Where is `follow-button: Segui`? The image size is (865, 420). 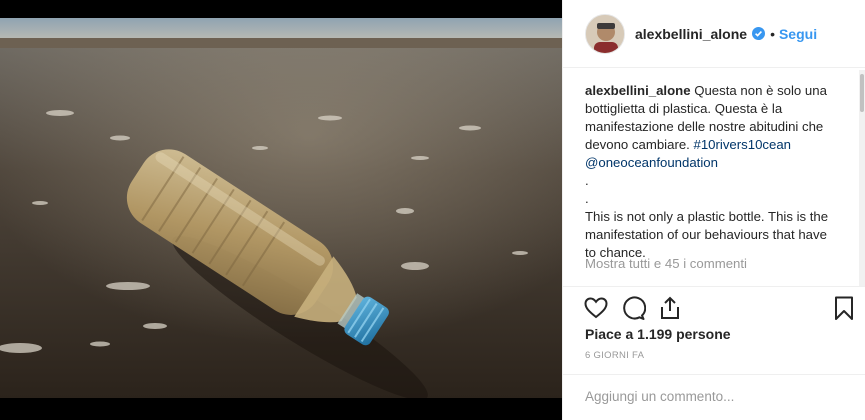 follow-button: Segui is located at coordinates (798, 34).